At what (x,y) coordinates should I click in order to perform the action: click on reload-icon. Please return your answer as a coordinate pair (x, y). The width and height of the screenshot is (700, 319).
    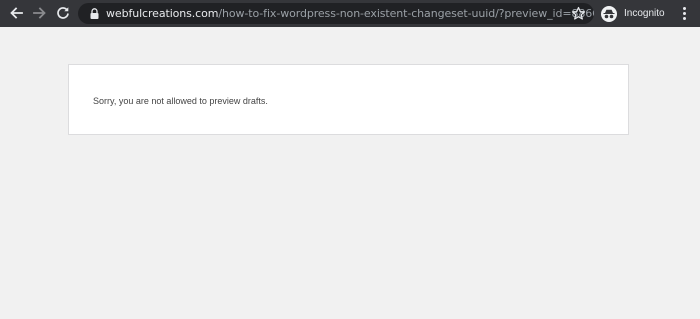
    Looking at the image, I should click on (63, 13).